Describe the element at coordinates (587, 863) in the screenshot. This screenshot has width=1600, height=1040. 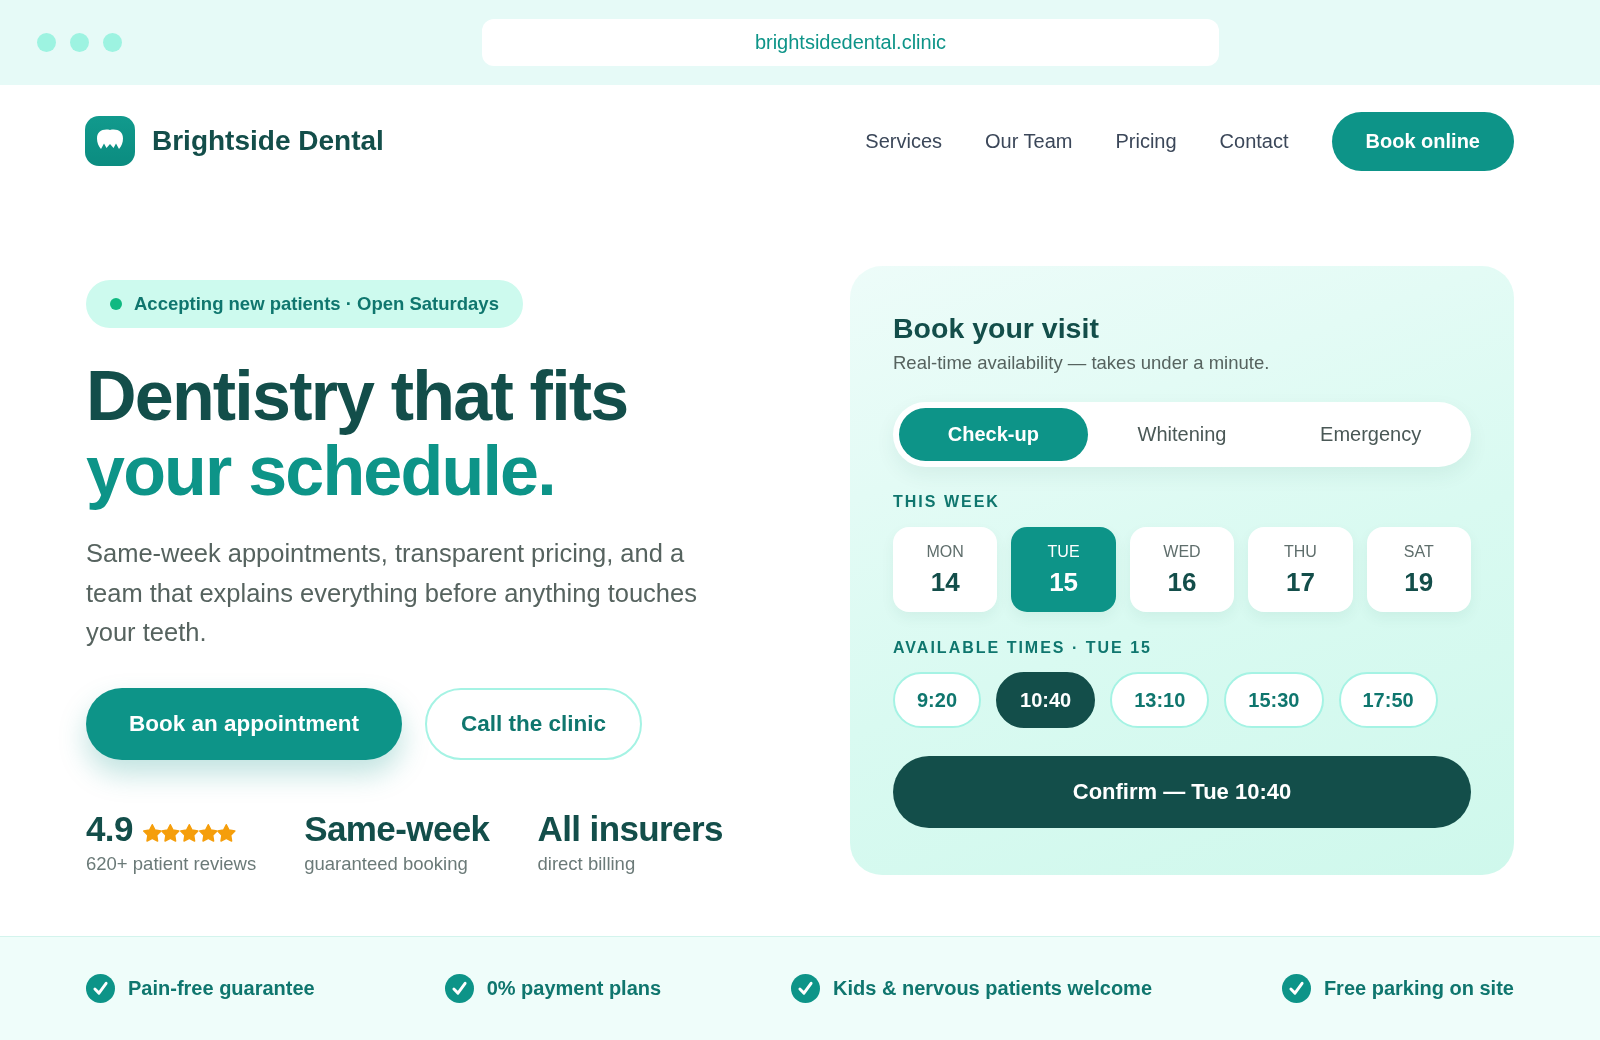
I see `stat-caption: direct billing` at that location.